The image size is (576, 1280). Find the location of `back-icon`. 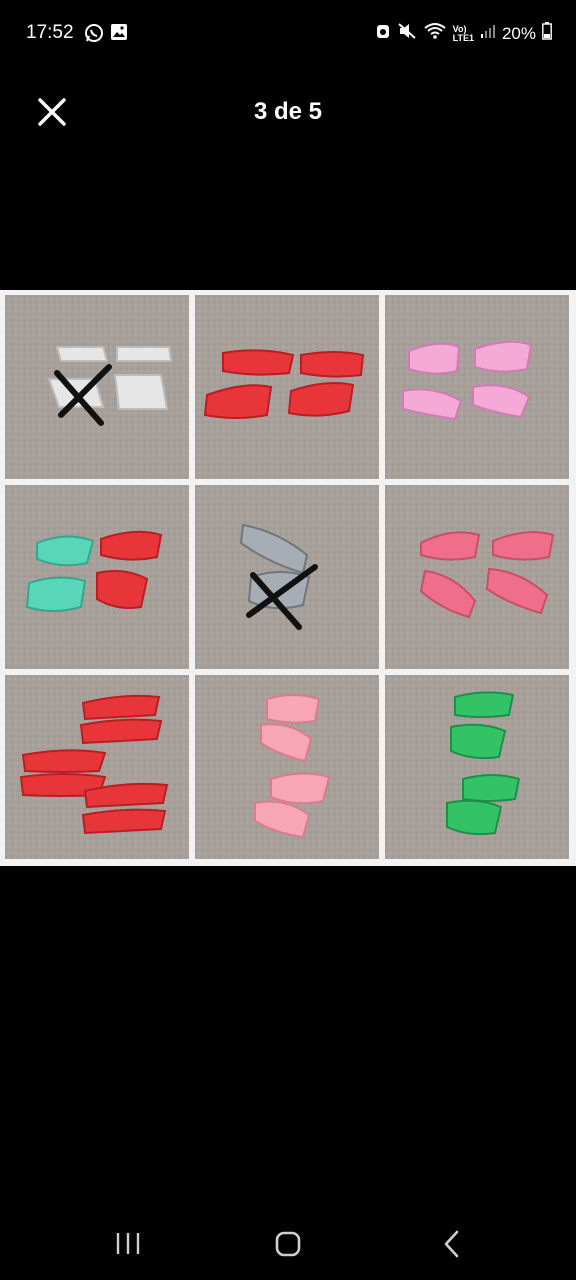

back-icon is located at coordinates (452, 1244).